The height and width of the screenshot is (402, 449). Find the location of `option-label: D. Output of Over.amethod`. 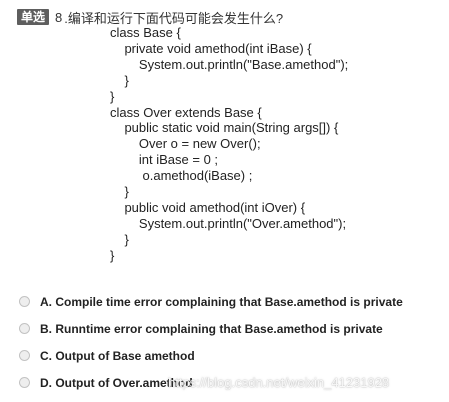

option-label: D. Output of Over.amethod is located at coordinates (116, 383).